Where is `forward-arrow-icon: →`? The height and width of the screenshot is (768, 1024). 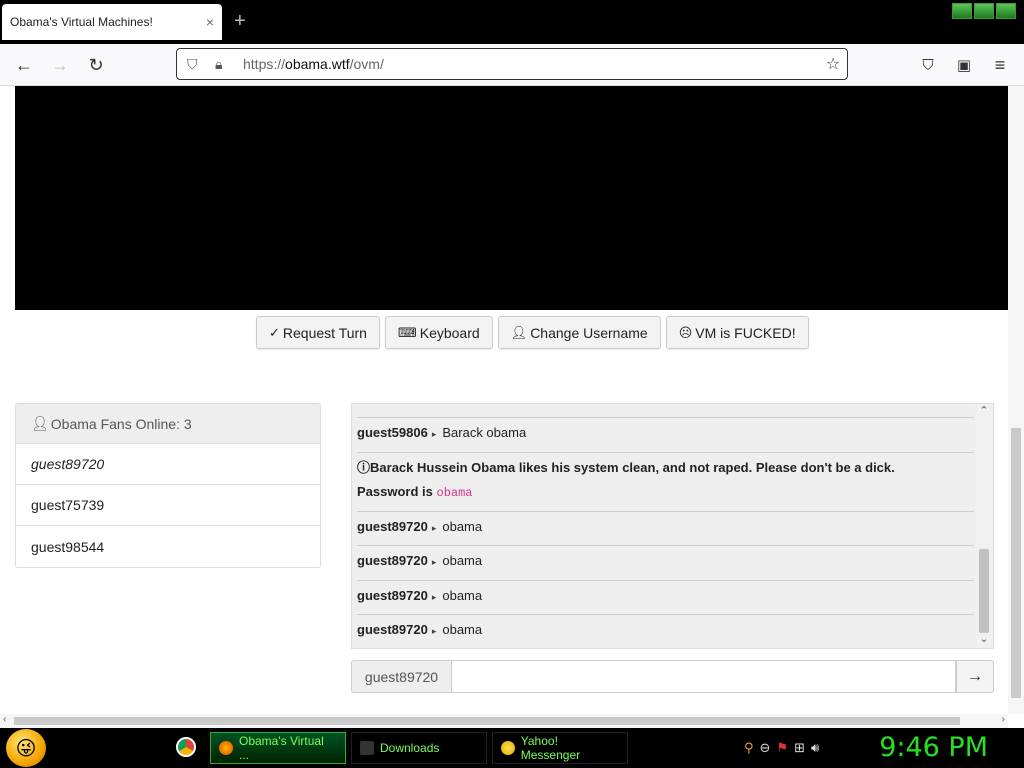
forward-arrow-icon: → is located at coordinates (60, 65).